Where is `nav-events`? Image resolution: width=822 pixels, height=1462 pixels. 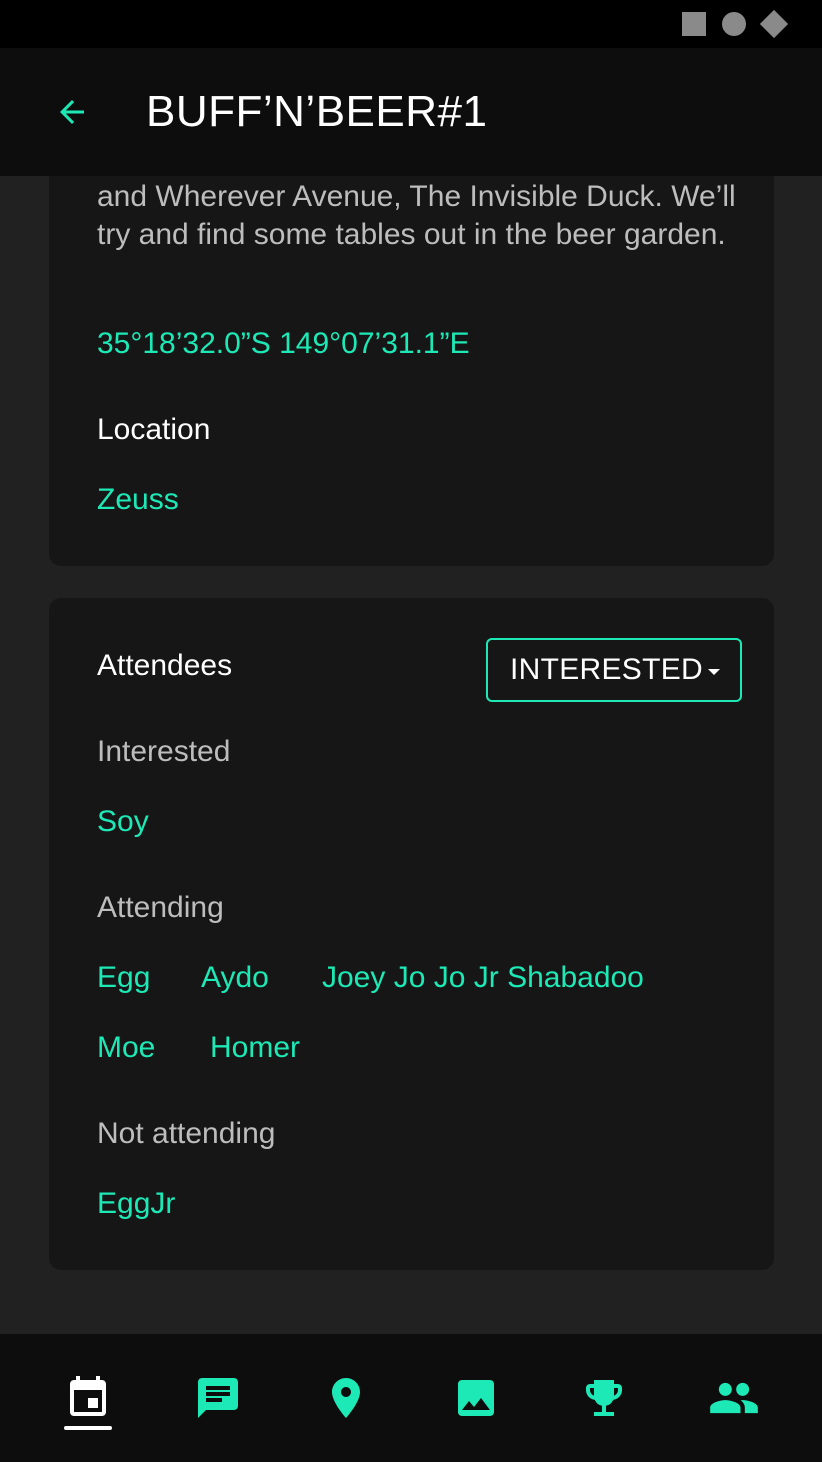 nav-events is located at coordinates (88, 1398).